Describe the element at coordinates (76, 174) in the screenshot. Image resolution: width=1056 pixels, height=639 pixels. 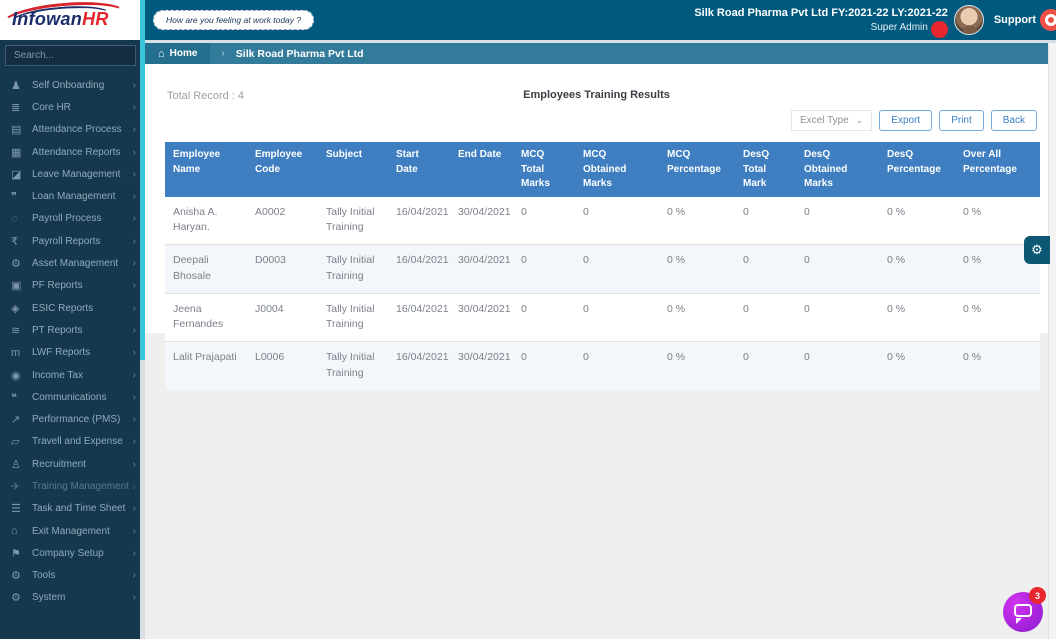
I see `sidebar-item-label: Leave Management` at that location.